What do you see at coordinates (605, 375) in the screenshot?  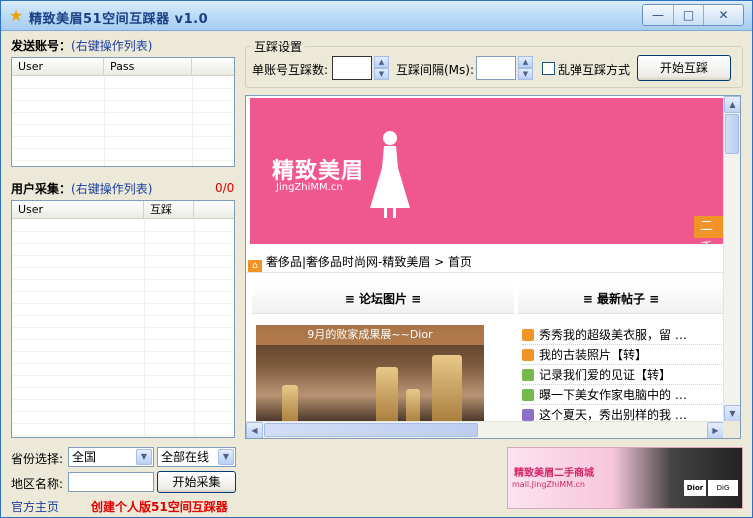 I see `post-title: 记录我们爱的见证【转】` at bounding box center [605, 375].